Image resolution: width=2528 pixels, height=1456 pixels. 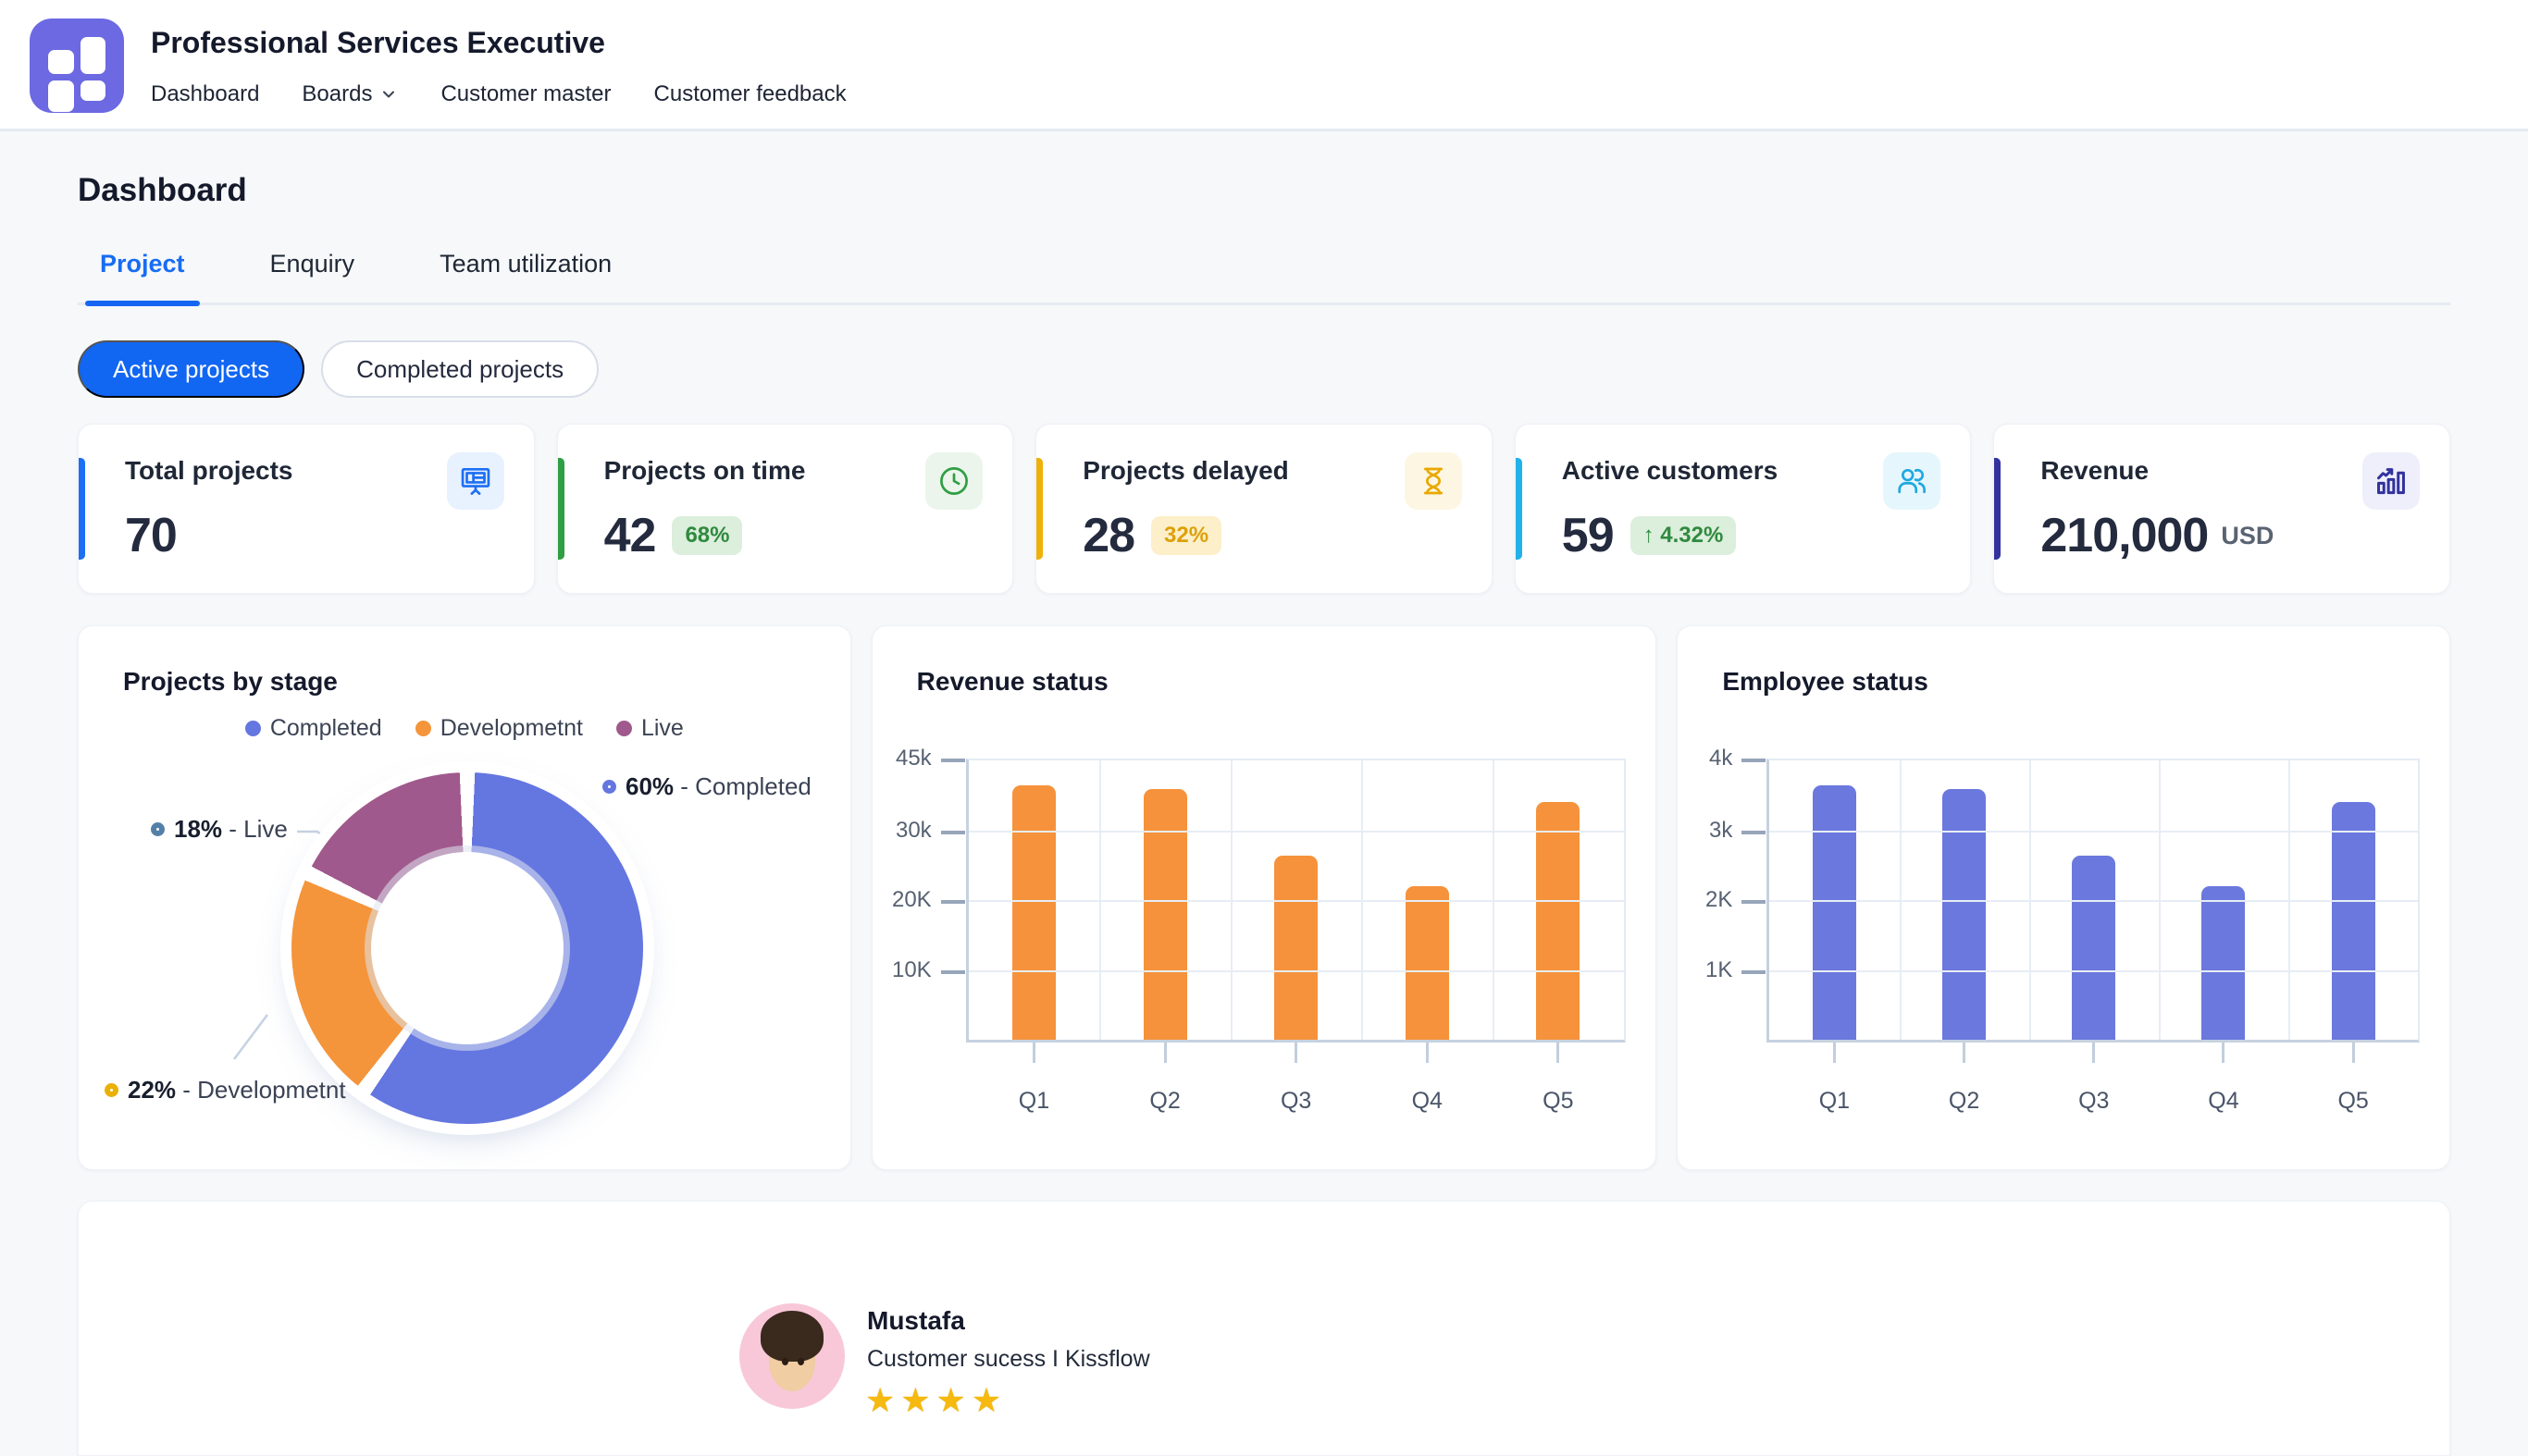 I want to click on y-tick-label: 4k, so click(x=1720, y=758).